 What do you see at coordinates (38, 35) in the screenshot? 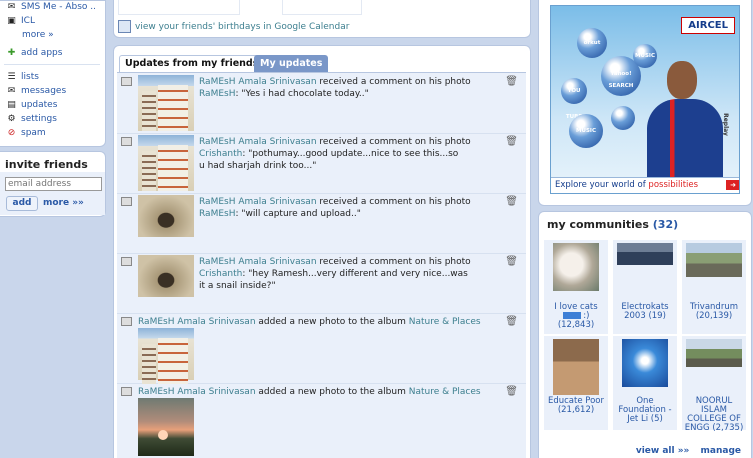
I see `apps-more-link: more »` at bounding box center [38, 35].